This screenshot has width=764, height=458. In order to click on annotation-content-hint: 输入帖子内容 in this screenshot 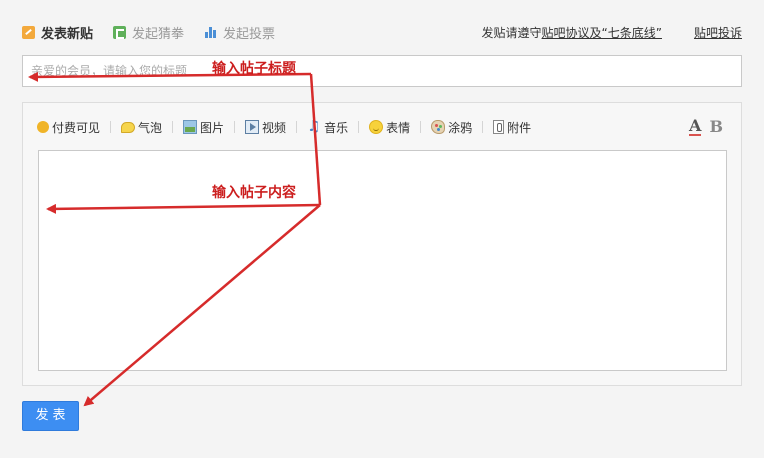, I will do `click(254, 193)`.